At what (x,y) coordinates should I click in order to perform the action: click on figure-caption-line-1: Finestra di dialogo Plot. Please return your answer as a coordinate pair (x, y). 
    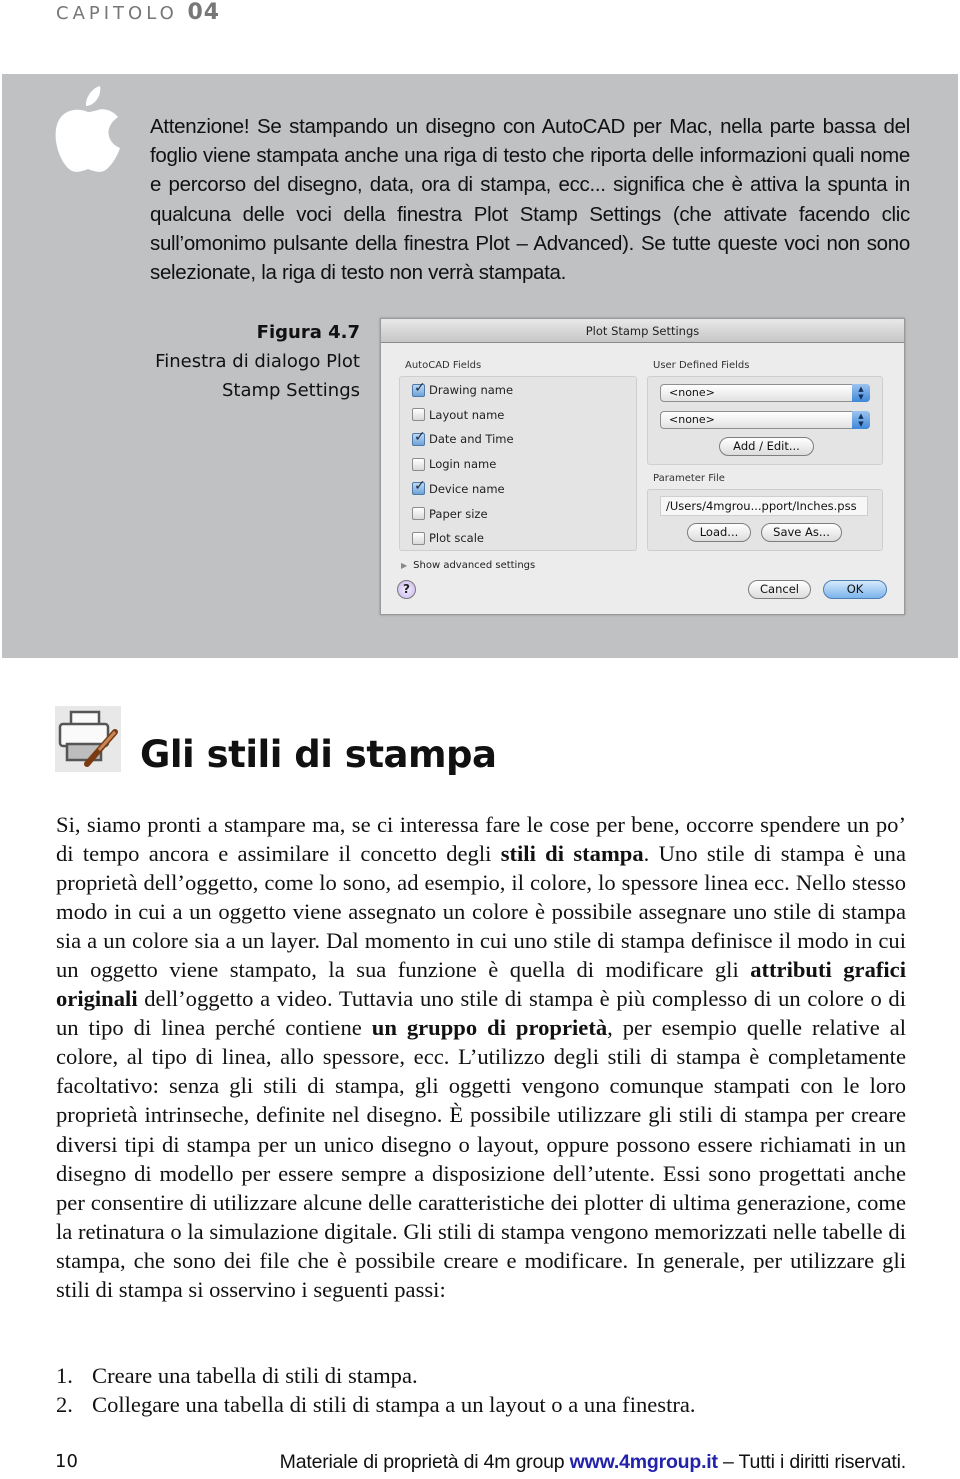
    Looking at the image, I should click on (257, 361).